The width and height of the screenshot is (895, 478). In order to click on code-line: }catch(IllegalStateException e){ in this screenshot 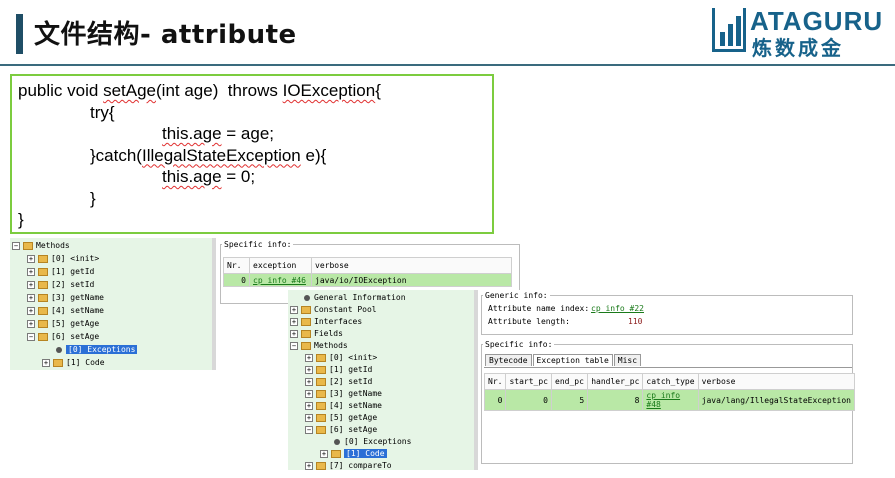, I will do `click(208, 156)`.